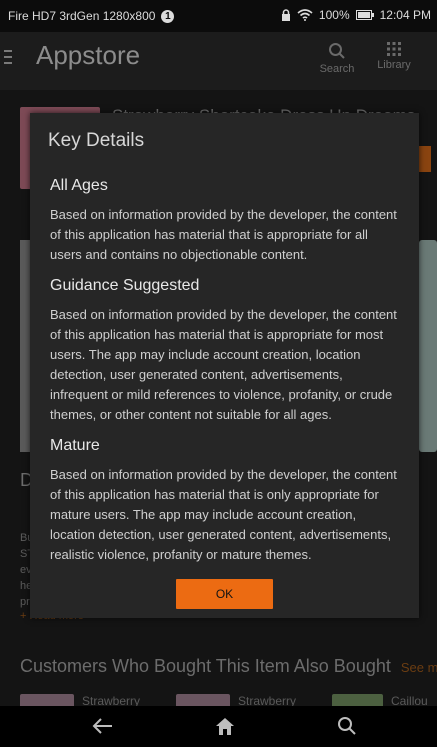  Describe the element at coordinates (334, 15) in the screenshot. I see `battery-percent: 100%` at that location.